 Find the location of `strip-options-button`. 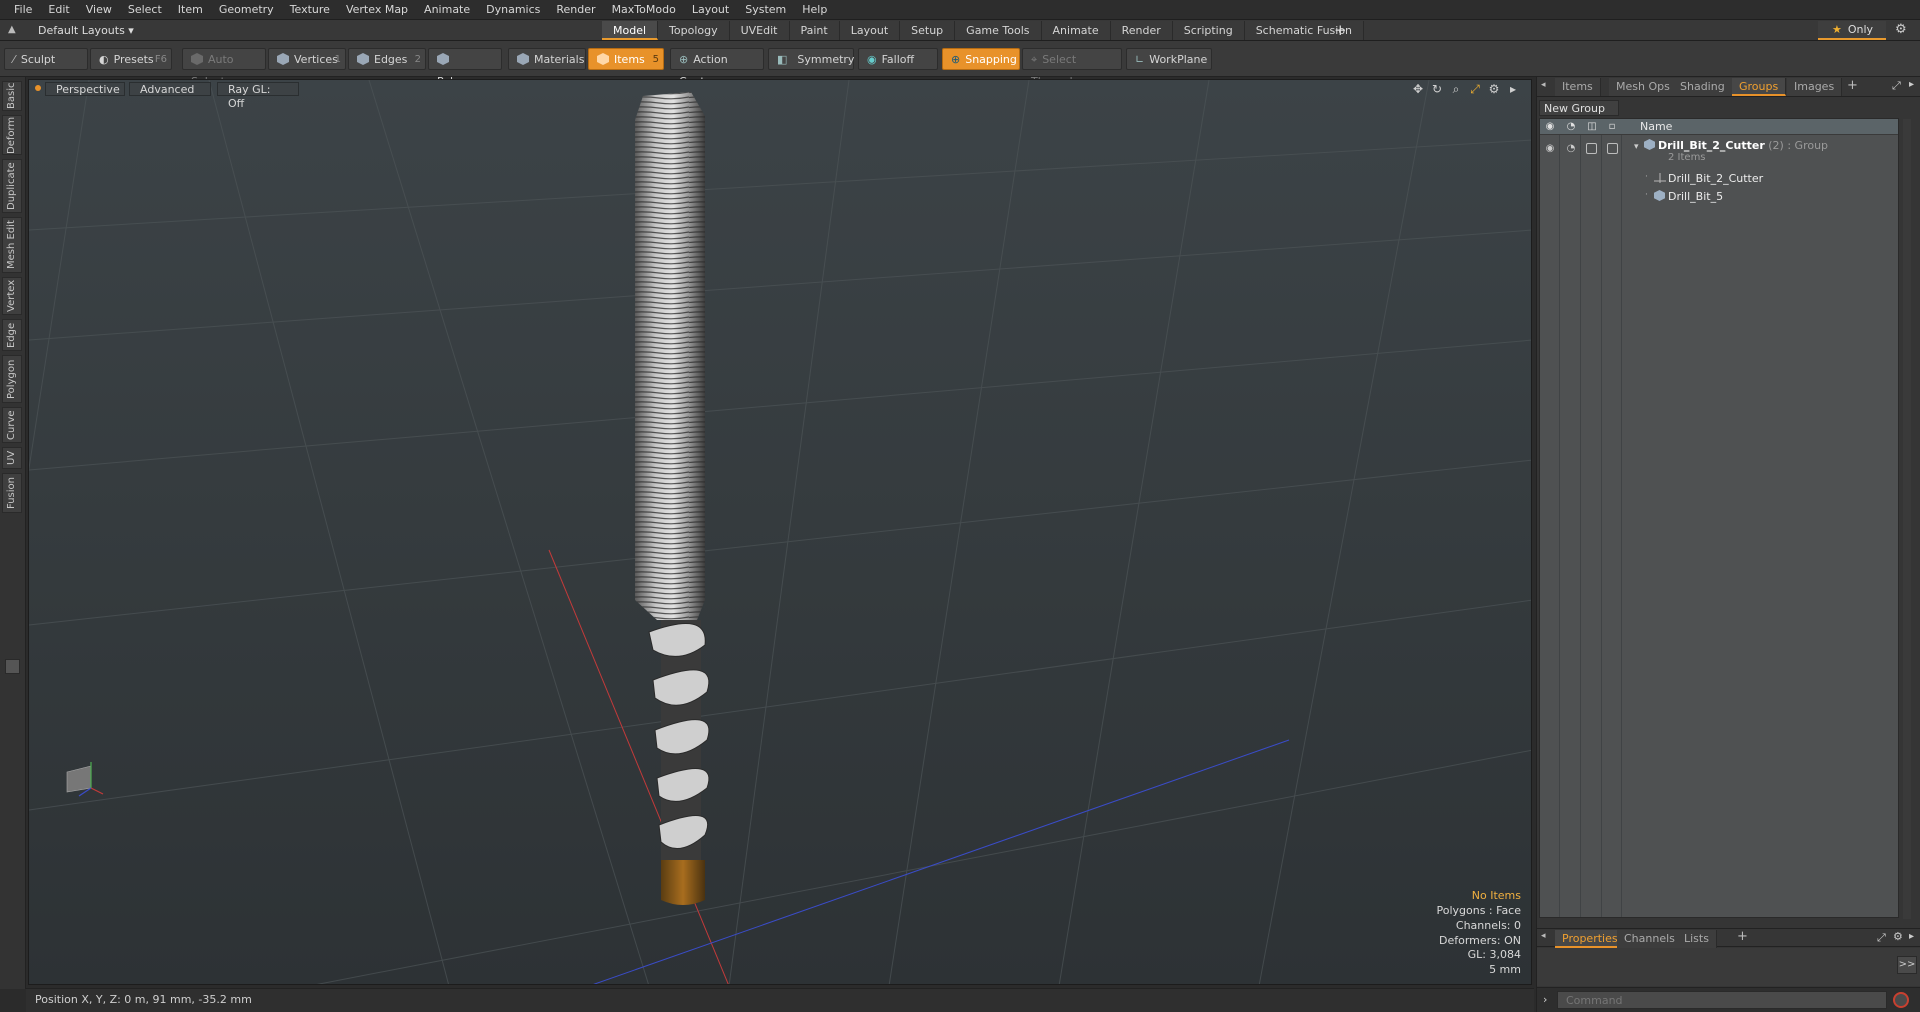

strip-options-button is located at coordinates (12, 666).